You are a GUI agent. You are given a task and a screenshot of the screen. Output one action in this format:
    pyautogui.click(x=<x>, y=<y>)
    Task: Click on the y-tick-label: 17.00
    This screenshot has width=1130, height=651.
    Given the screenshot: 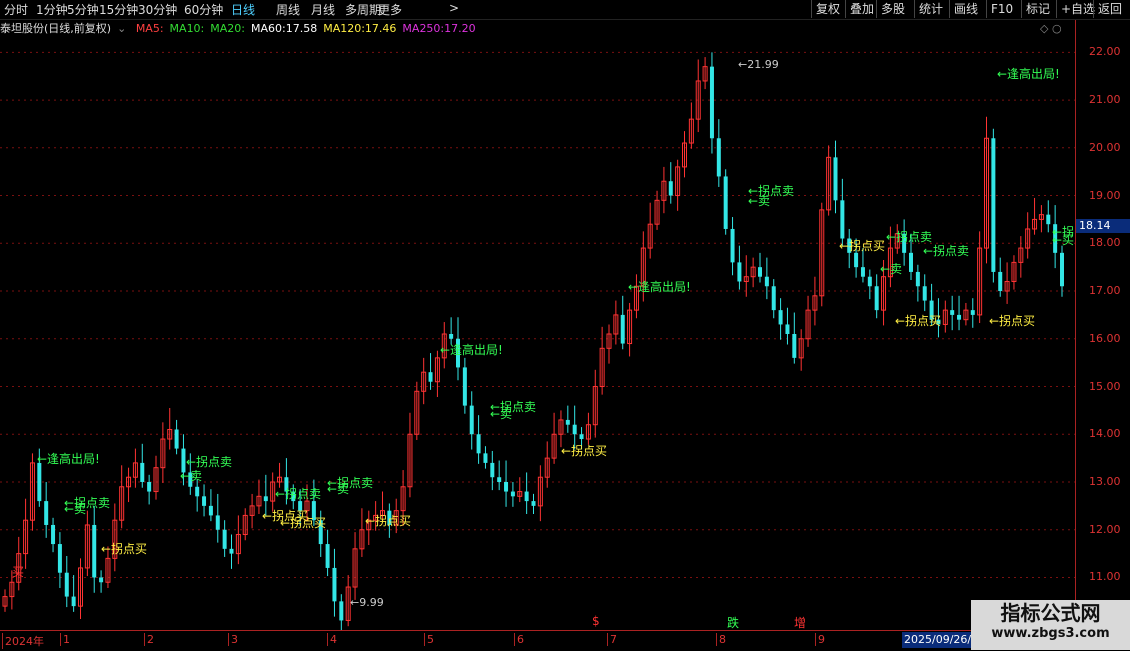 What is the action you would take?
    pyautogui.click(x=1105, y=291)
    